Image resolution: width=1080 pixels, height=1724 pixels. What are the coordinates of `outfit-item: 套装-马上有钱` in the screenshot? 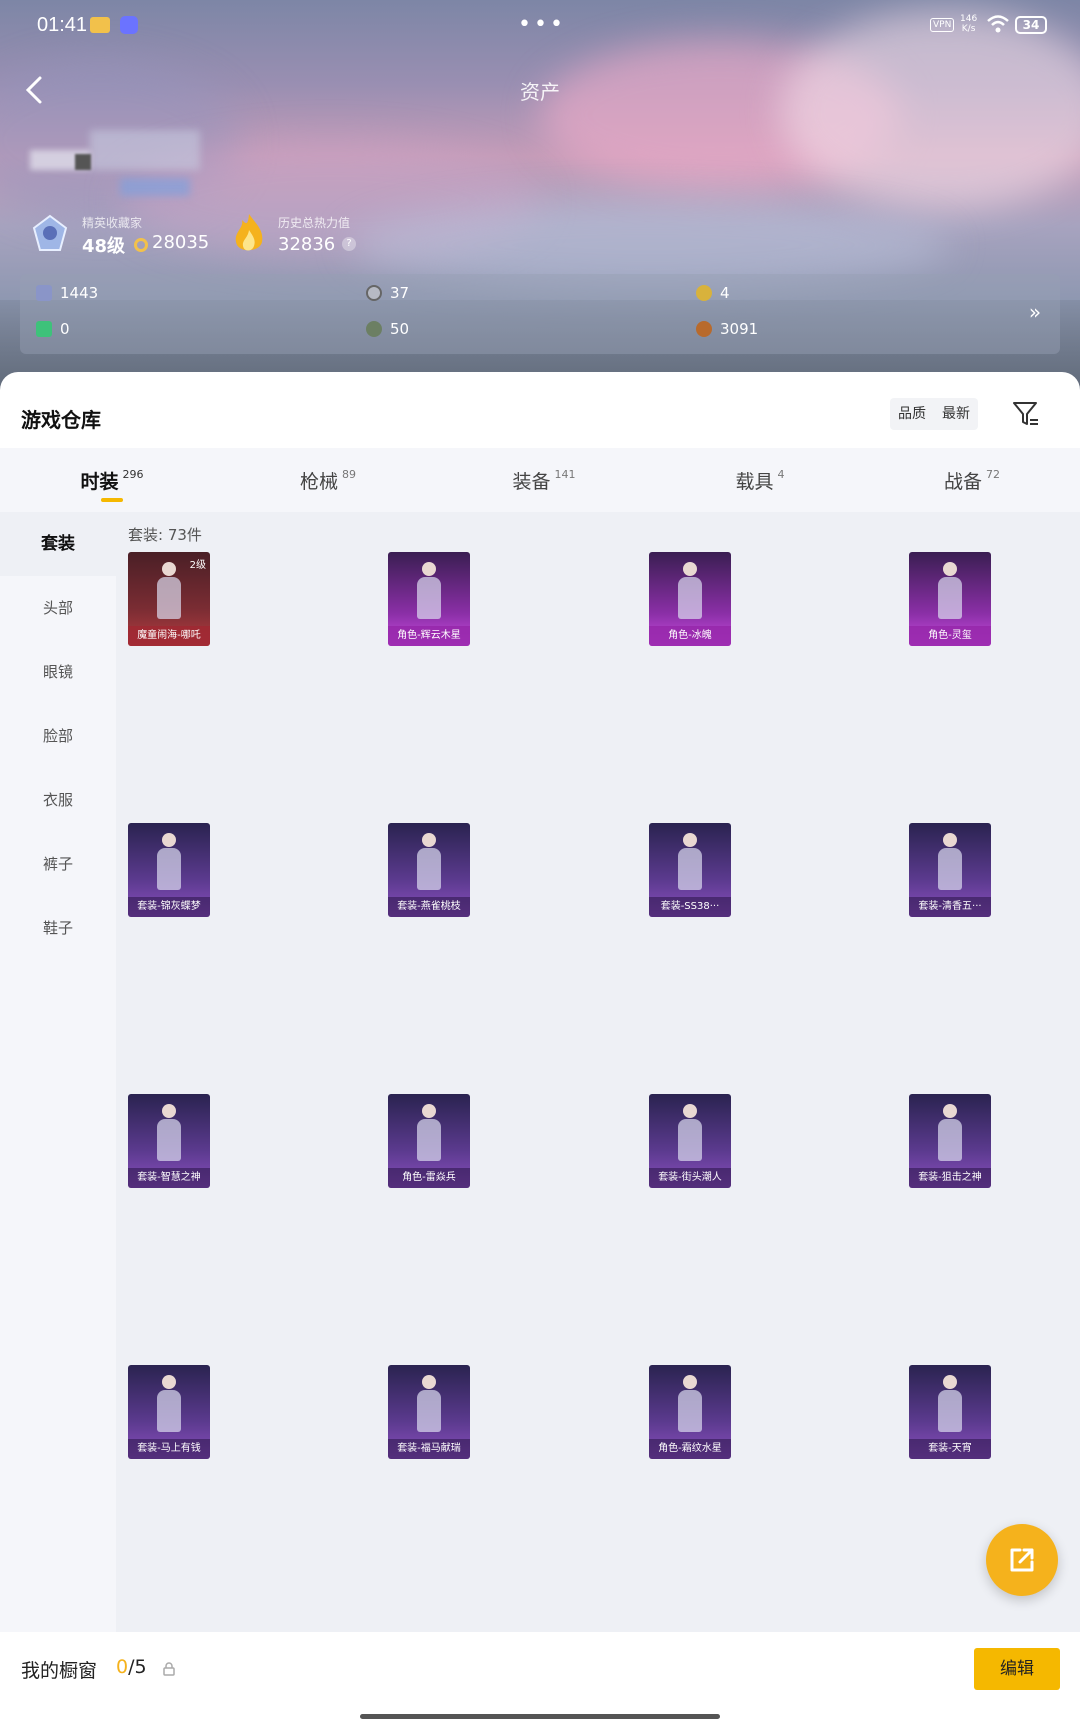 It's located at (169, 1412).